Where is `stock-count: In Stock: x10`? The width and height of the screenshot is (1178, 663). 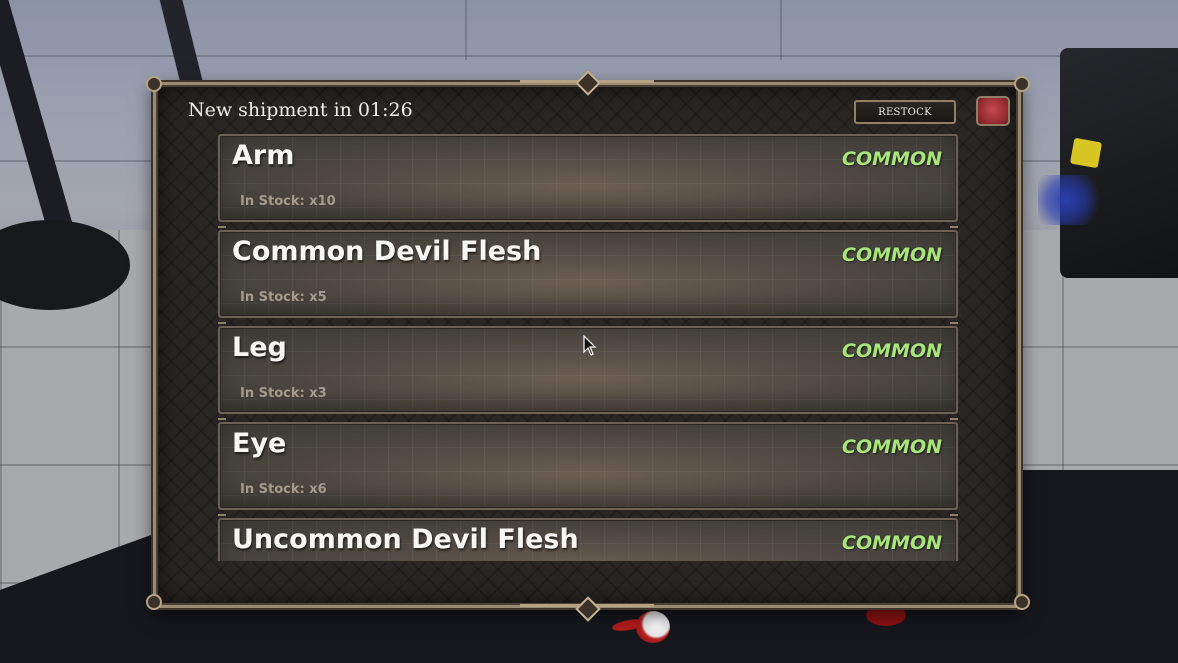
stock-count: In Stock: x10 is located at coordinates (288, 201).